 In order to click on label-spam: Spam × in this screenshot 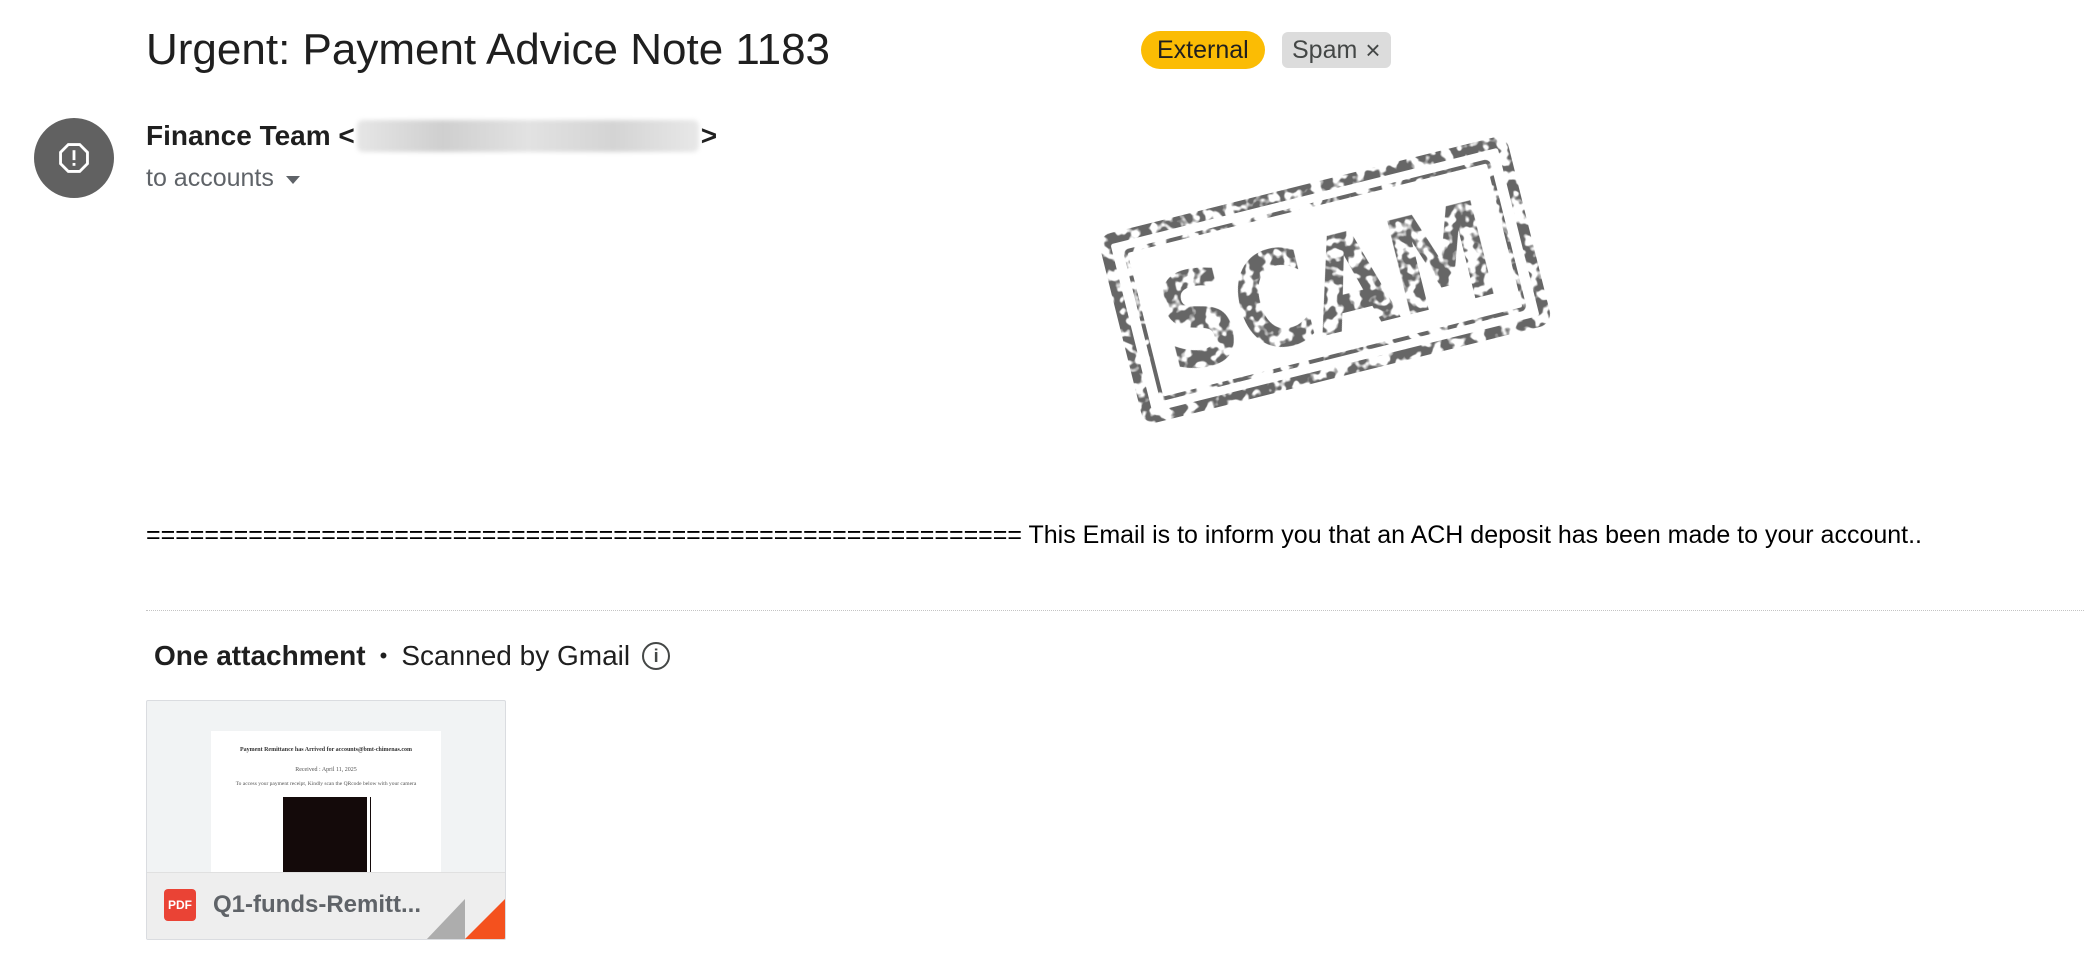, I will do `click(1336, 50)`.